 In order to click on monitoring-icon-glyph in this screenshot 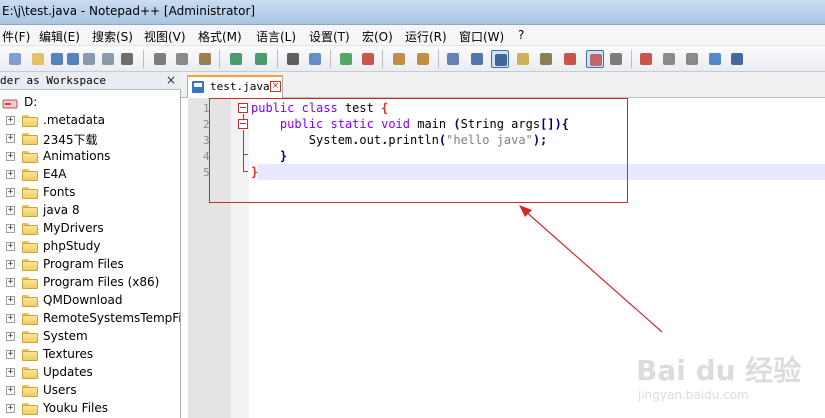, I will do `click(616, 59)`.